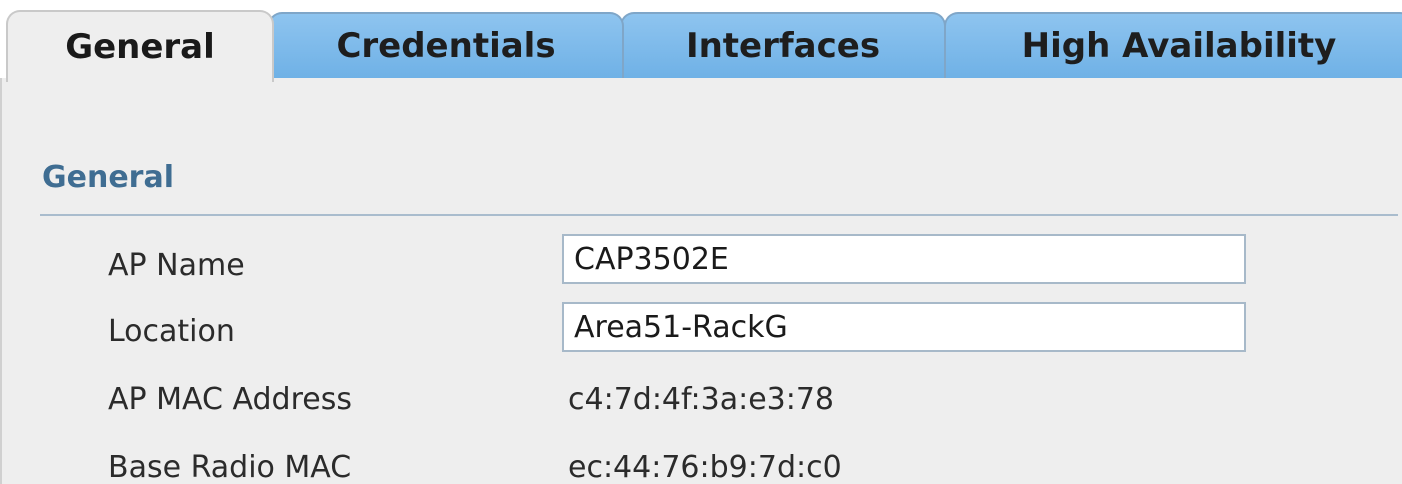 Image resolution: width=1402 pixels, height=484 pixels. What do you see at coordinates (904, 327) in the screenshot?
I see `location-input` at bounding box center [904, 327].